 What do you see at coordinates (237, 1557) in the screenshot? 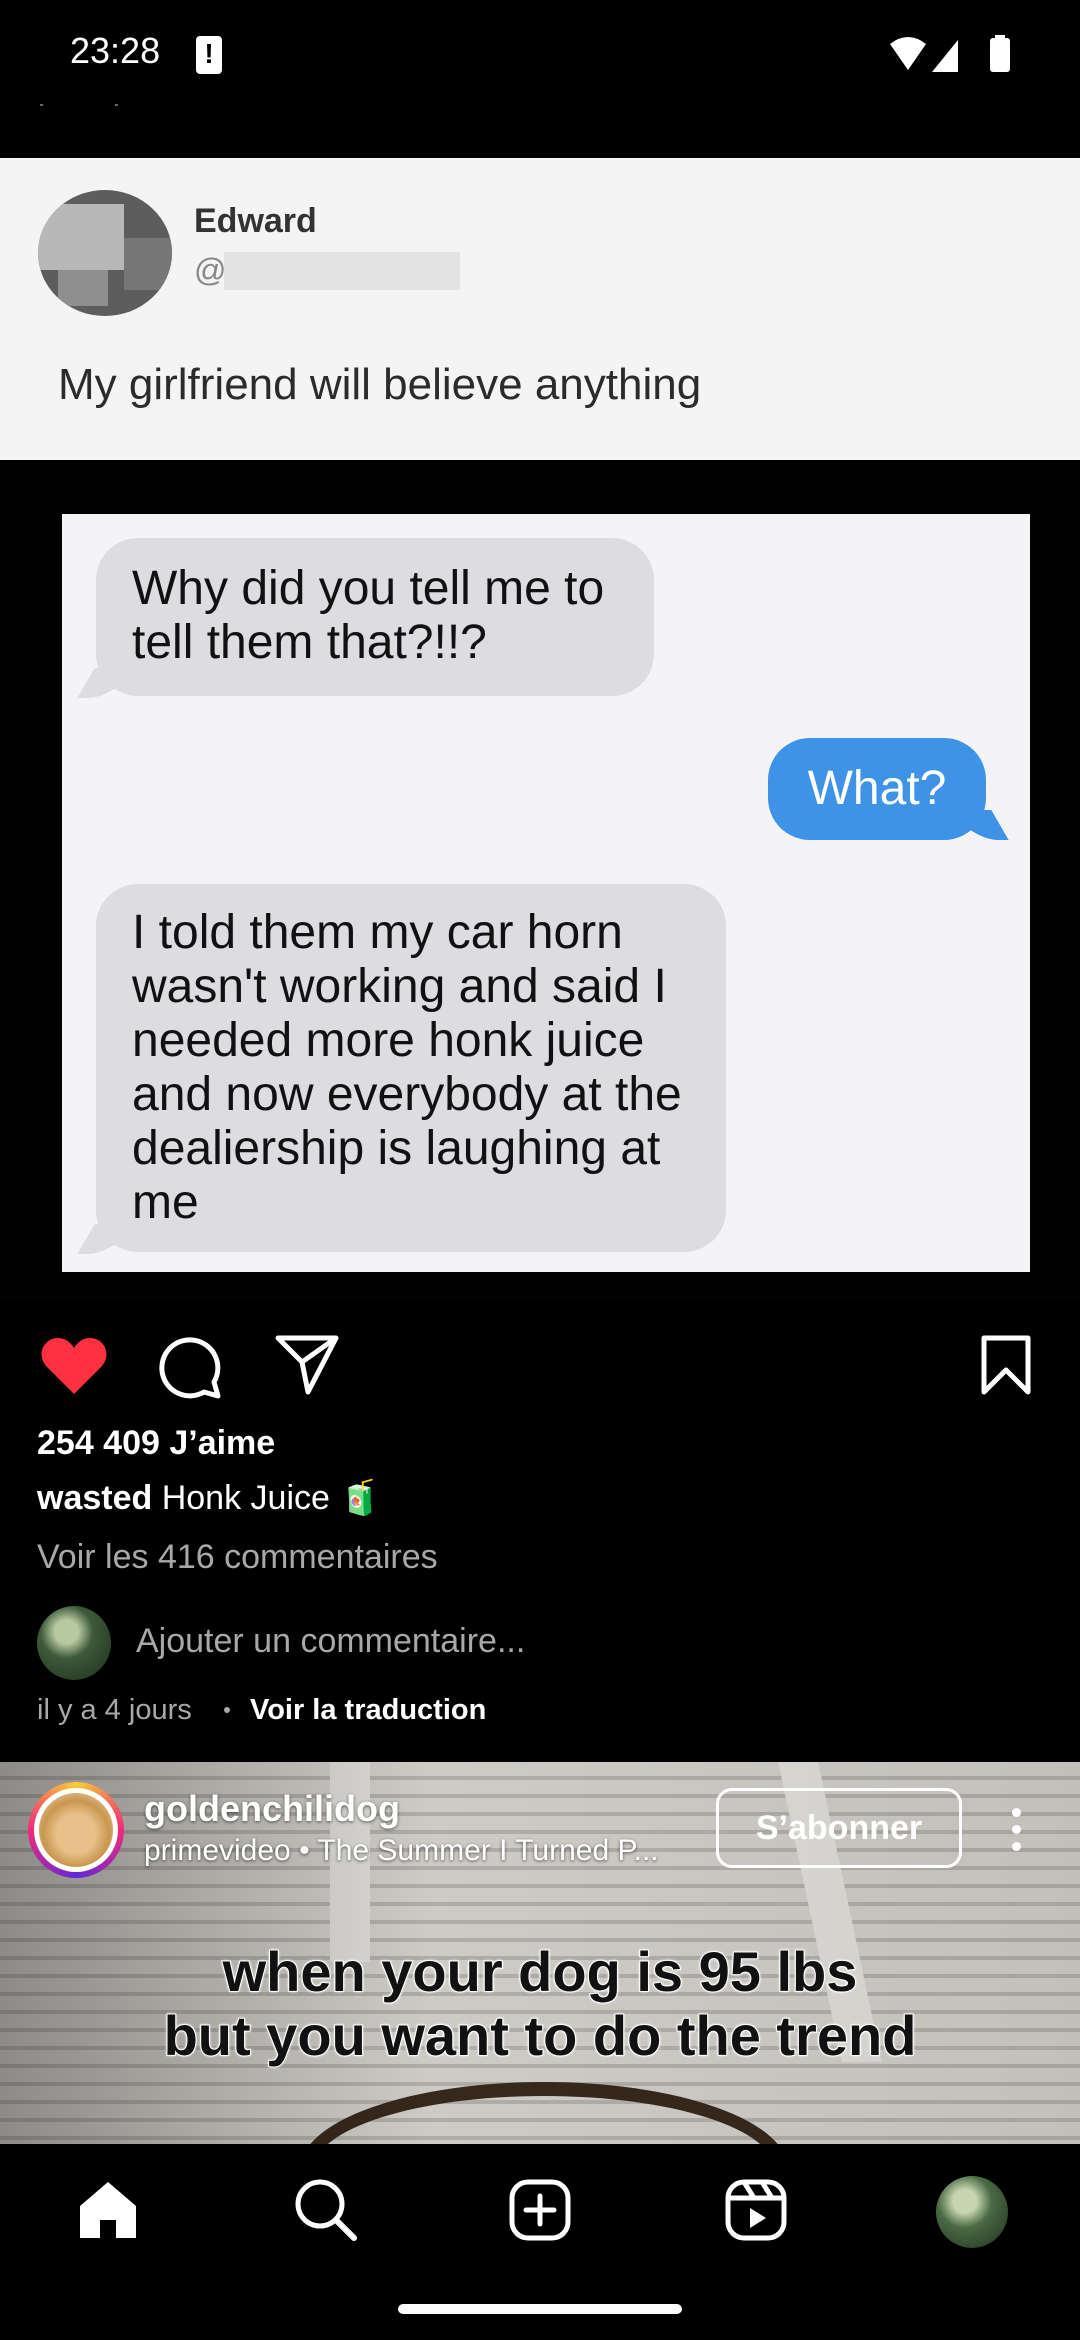
I see `view-comments-link: Voir les 416 commentaires` at bounding box center [237, 1557].